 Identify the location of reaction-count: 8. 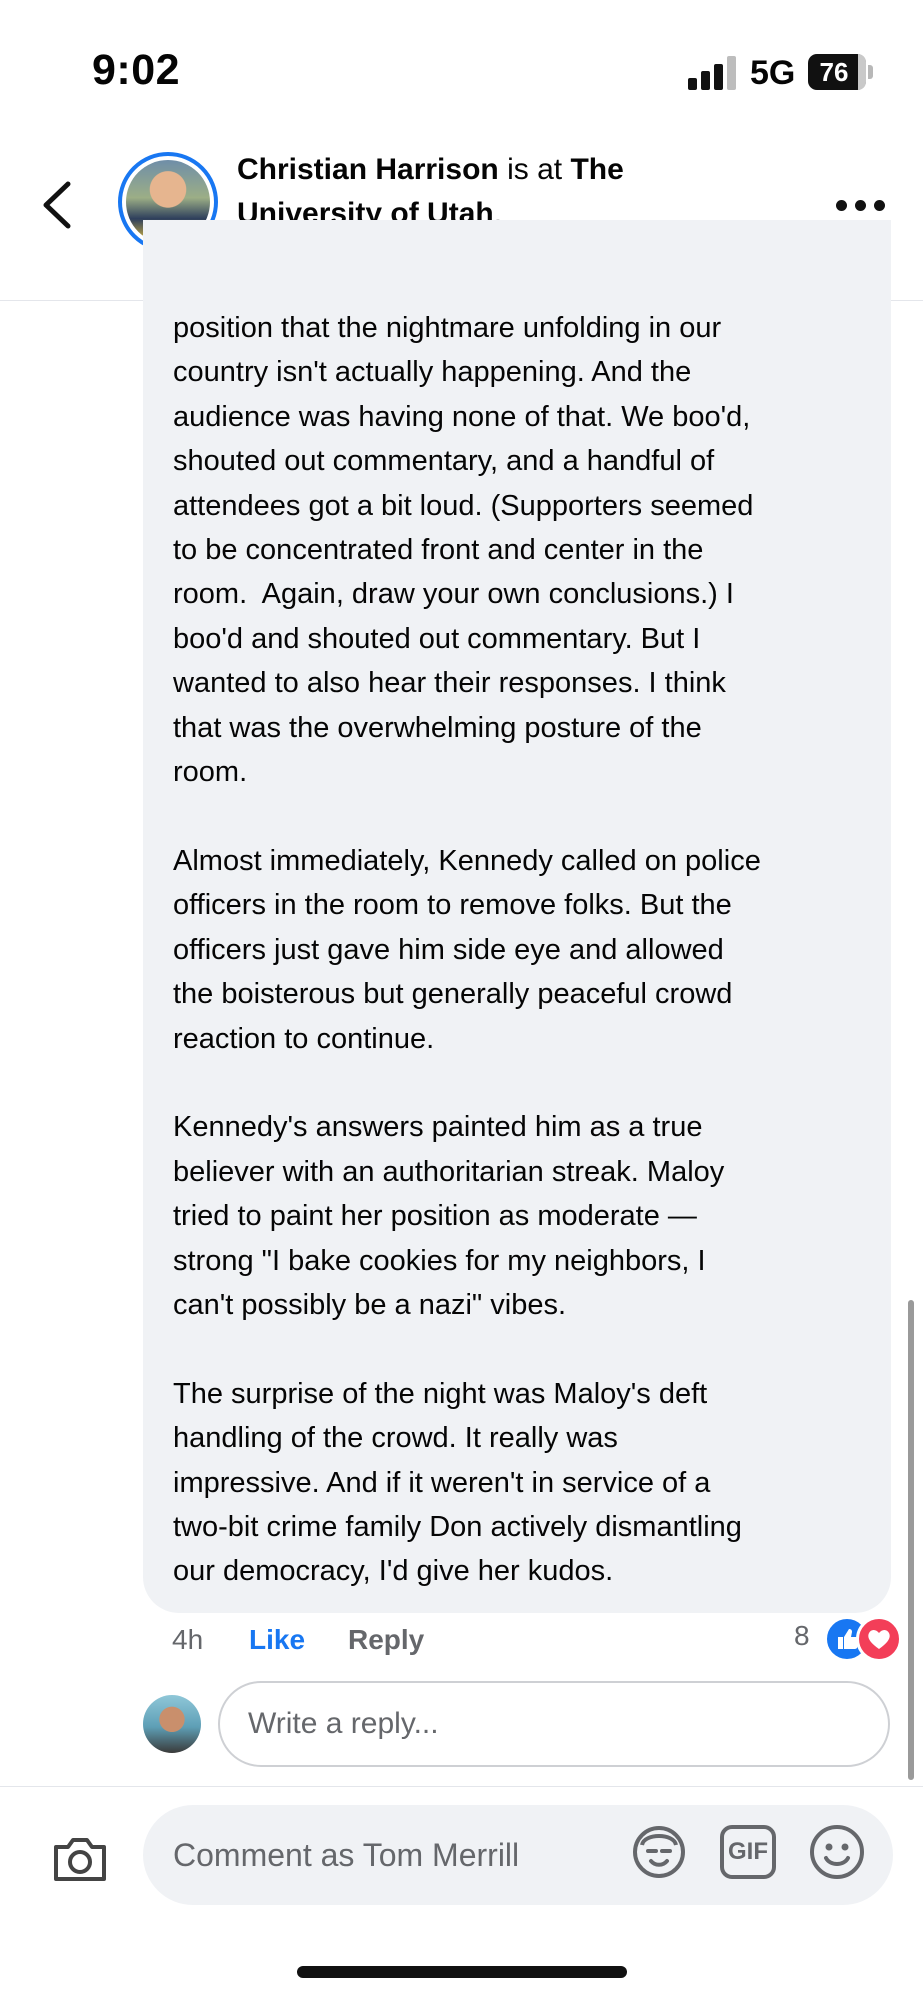
(802, 1635).